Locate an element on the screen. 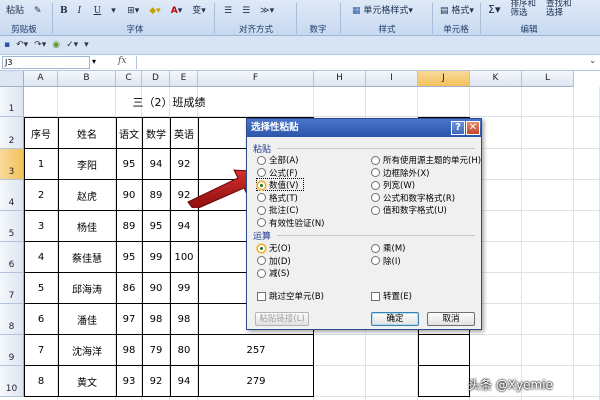 This screenshot has width=600, height=400. row-header-9: 9 is located at coordinates (12, 350).